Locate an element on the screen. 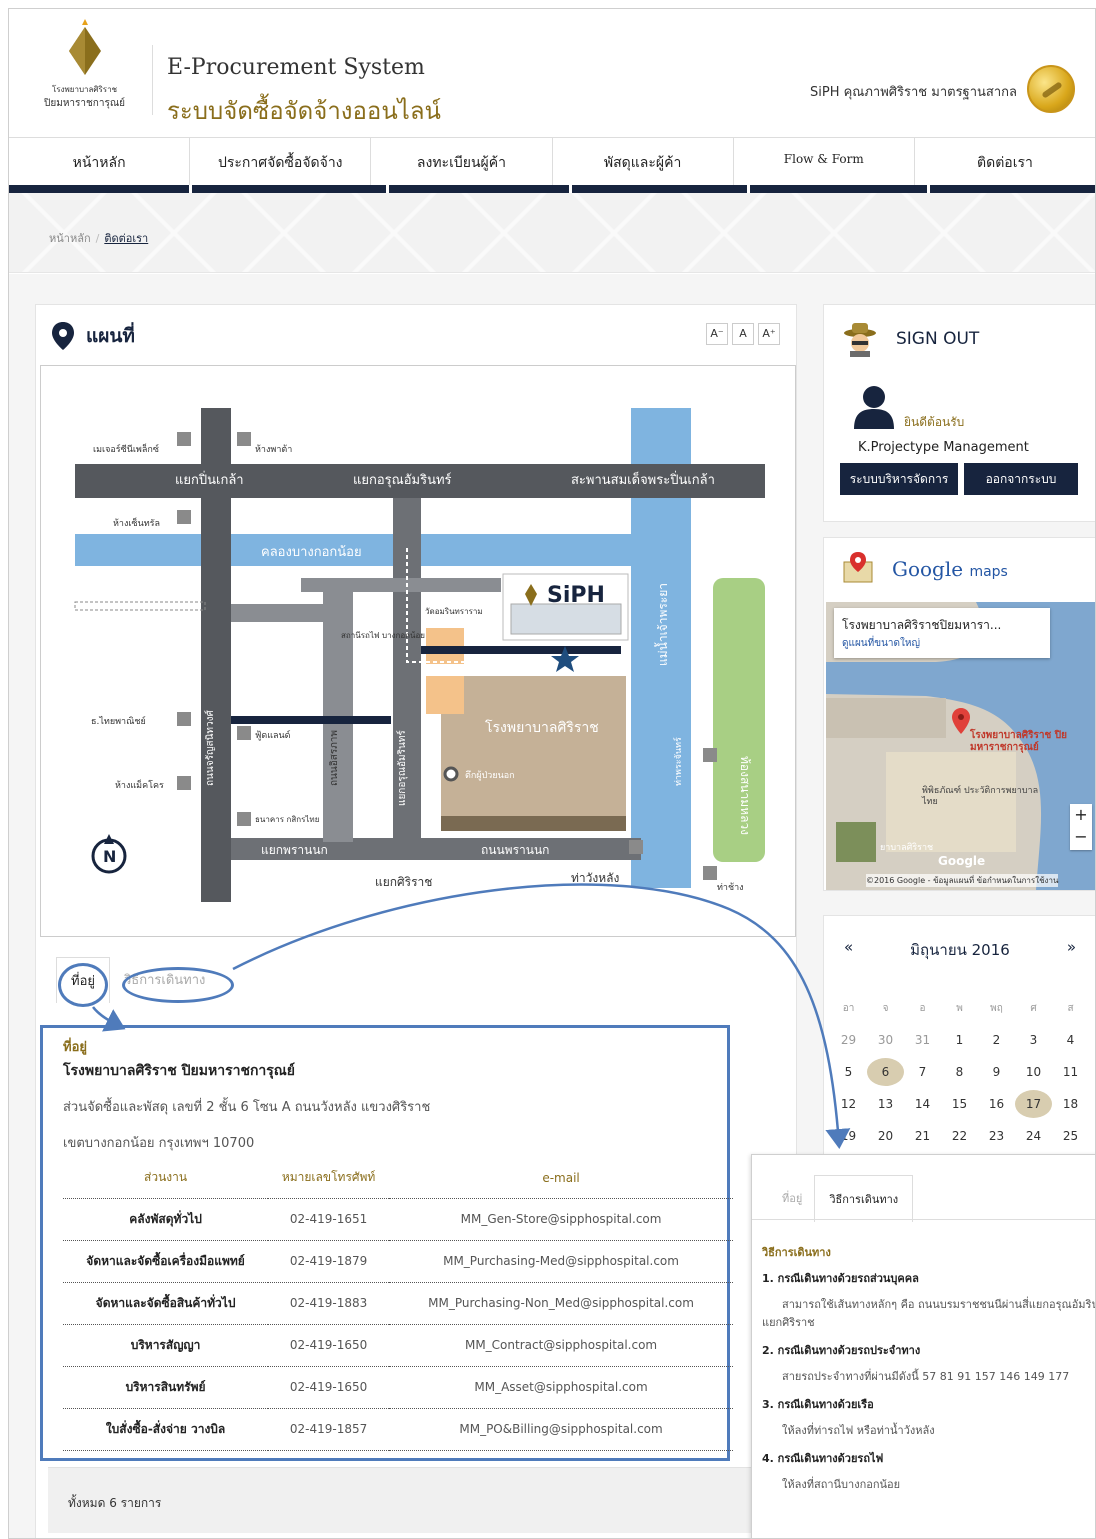 The height and width of the screenshot is (1539, 1096). calendar-week-row: 29 30 31 1 2 3 4 is located at coordinates (960, 1040).